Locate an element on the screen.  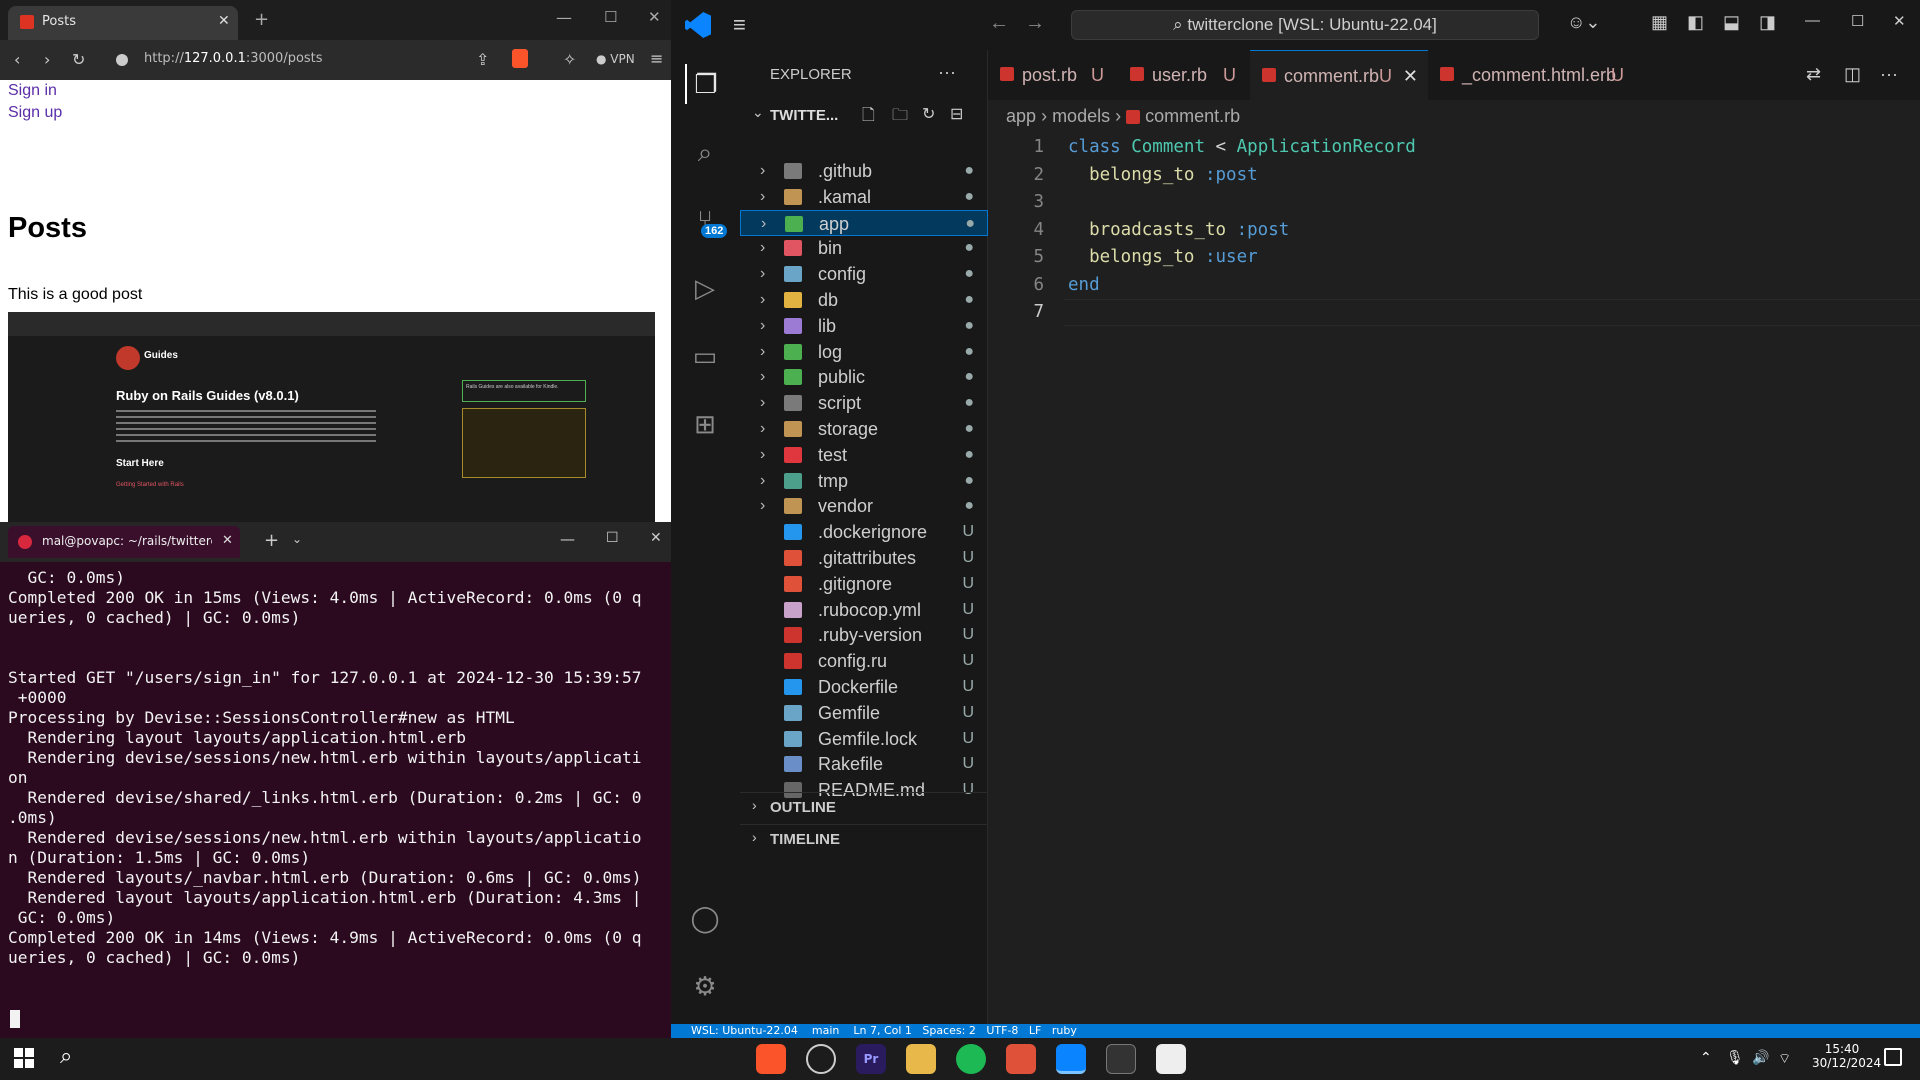
layout-icon: ▦ is located at coordinates (1659, 22).